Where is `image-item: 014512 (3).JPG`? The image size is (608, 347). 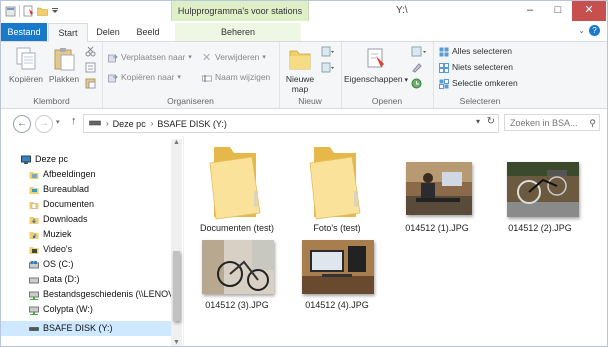
image-item: 014512 (3).JPG is located at coordinates (237, 278).